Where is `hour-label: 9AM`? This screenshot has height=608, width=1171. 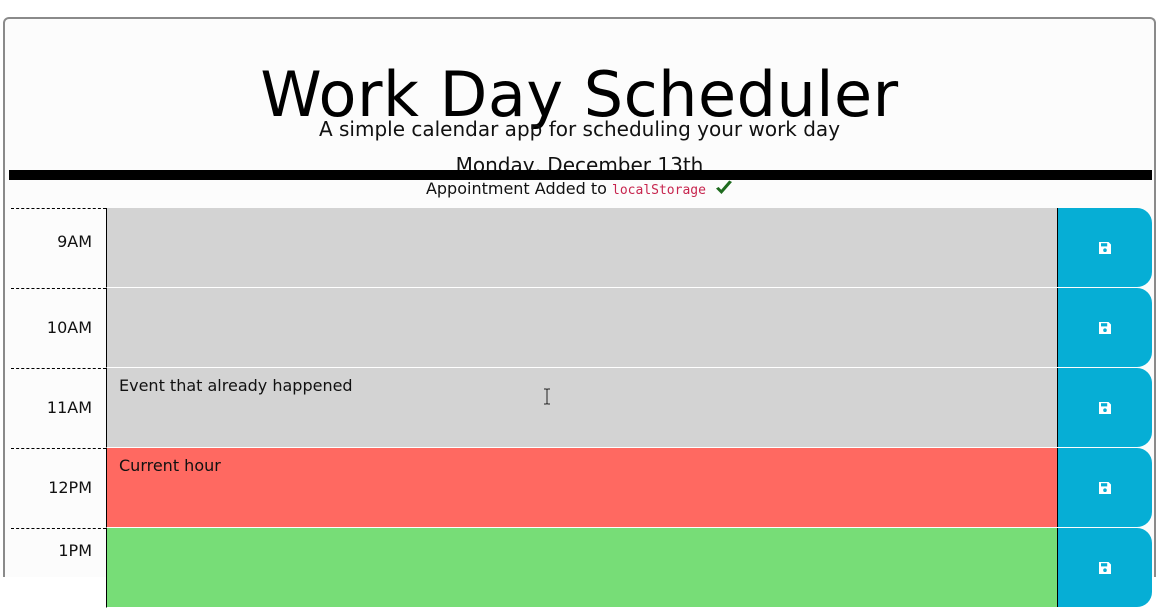 hour-label: 9AM is located at coordinates (58, 248).